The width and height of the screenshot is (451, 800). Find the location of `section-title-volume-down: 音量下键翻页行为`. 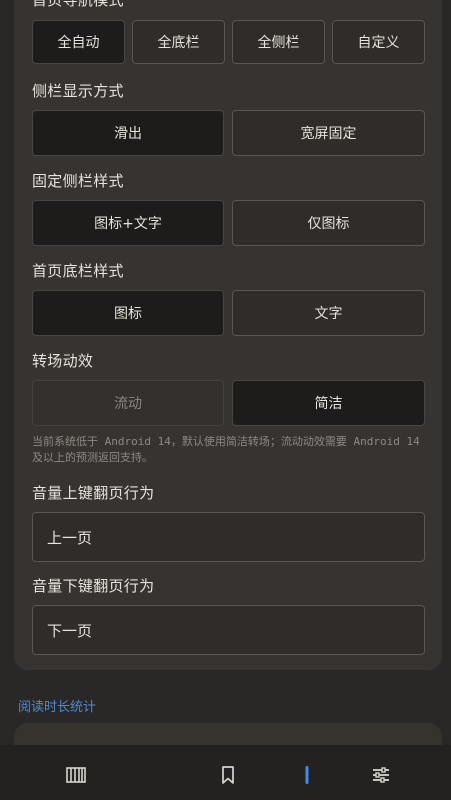

section-title-volume-down: 音量下键翻页行为 is located at coordinates (93, 586).